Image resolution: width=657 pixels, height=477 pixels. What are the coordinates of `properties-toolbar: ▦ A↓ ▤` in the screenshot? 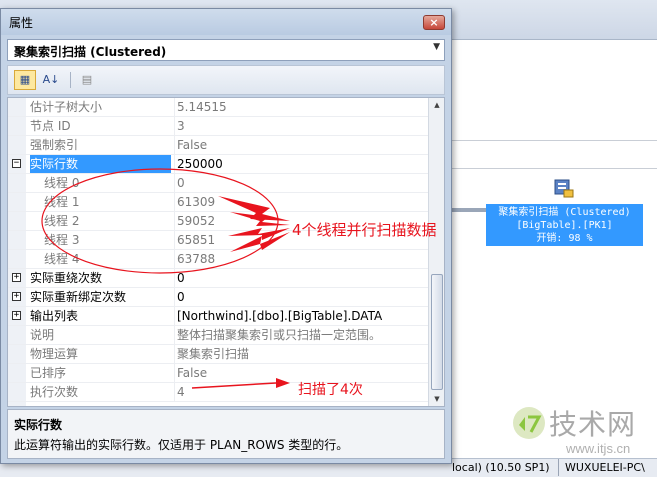 It's located at (226, 80).